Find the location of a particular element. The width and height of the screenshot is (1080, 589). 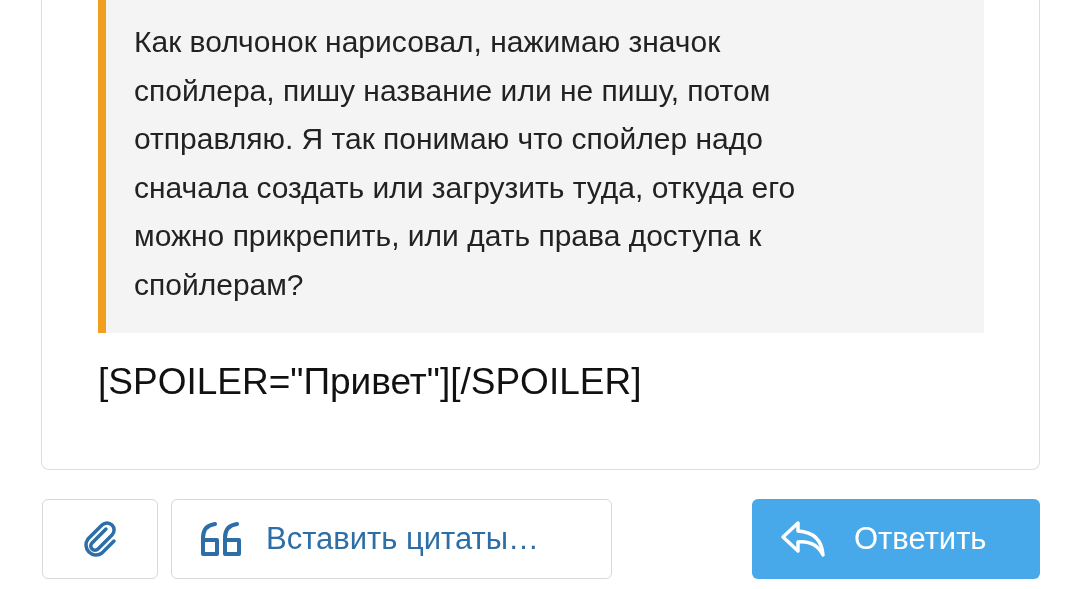

paperclip-icon is located at coordinates (100, 539).